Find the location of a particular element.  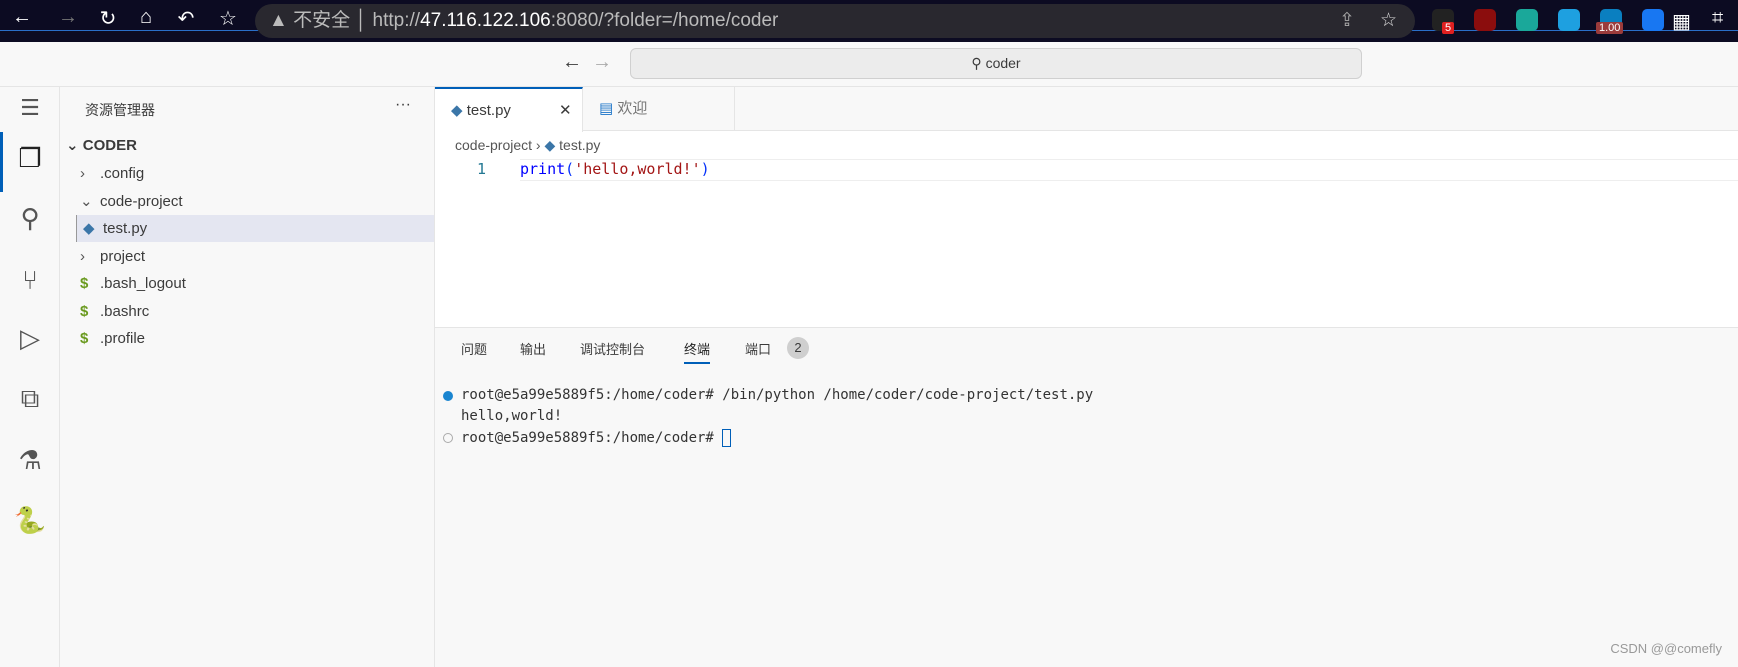

tab-terminal: 终端 is located at coordinates (697, 352).